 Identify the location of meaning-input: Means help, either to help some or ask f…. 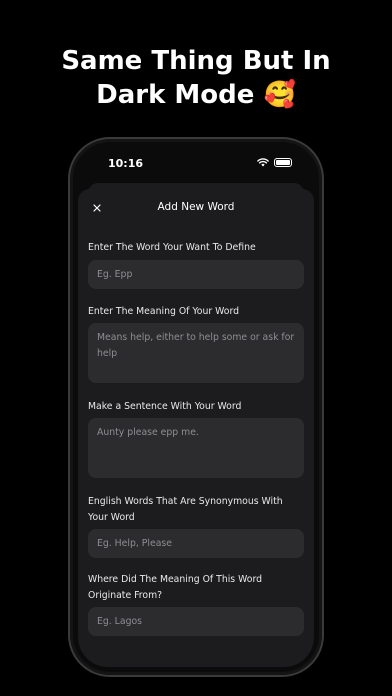
(196, 353).